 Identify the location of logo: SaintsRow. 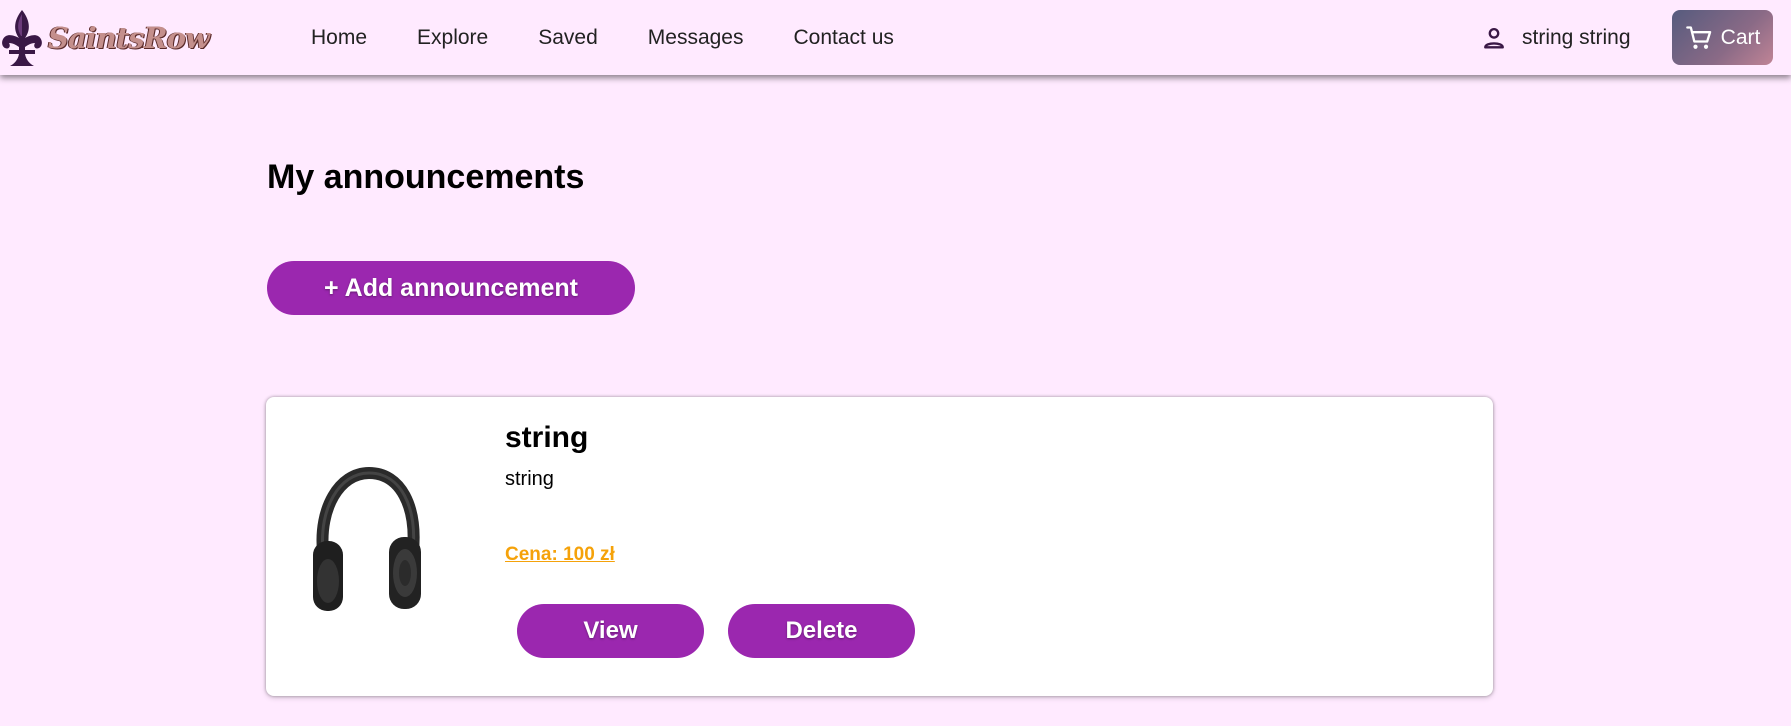
(105, 38).